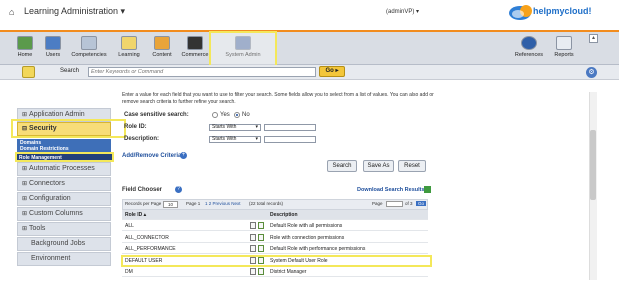 The height and width of the screenshot is (282, 619). I want to click on home-icon, so click(25, 43).